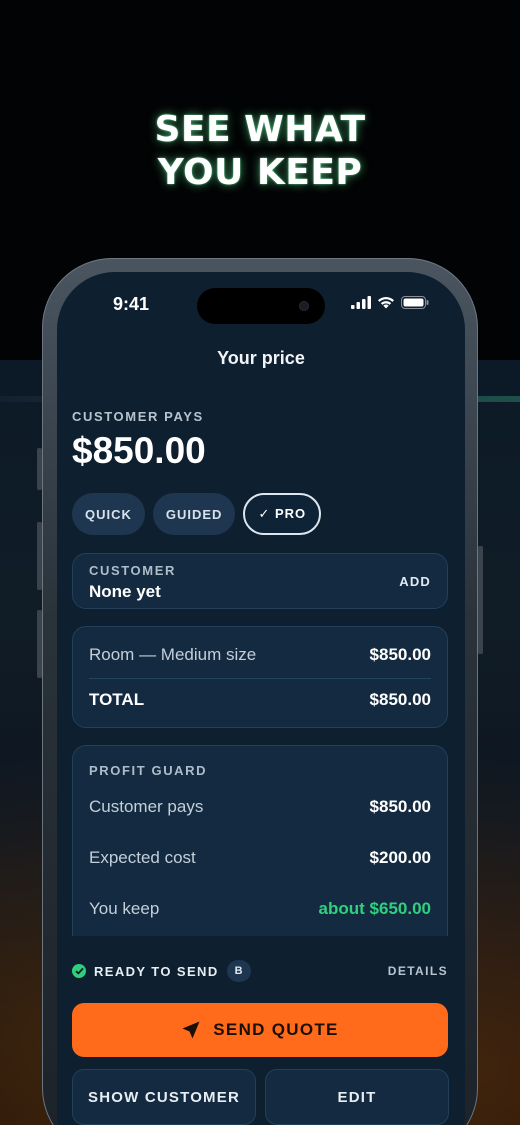 The height and width of the screenshot is (1125, 520). Describe the element at coordinates (117, 699) in the screenshot. I see `total-label: TOTAL` at that location.